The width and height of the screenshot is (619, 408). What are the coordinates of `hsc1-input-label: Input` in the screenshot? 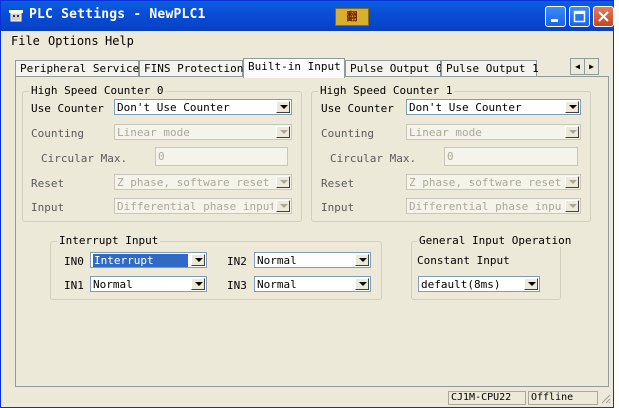 It's located at (338, 207).